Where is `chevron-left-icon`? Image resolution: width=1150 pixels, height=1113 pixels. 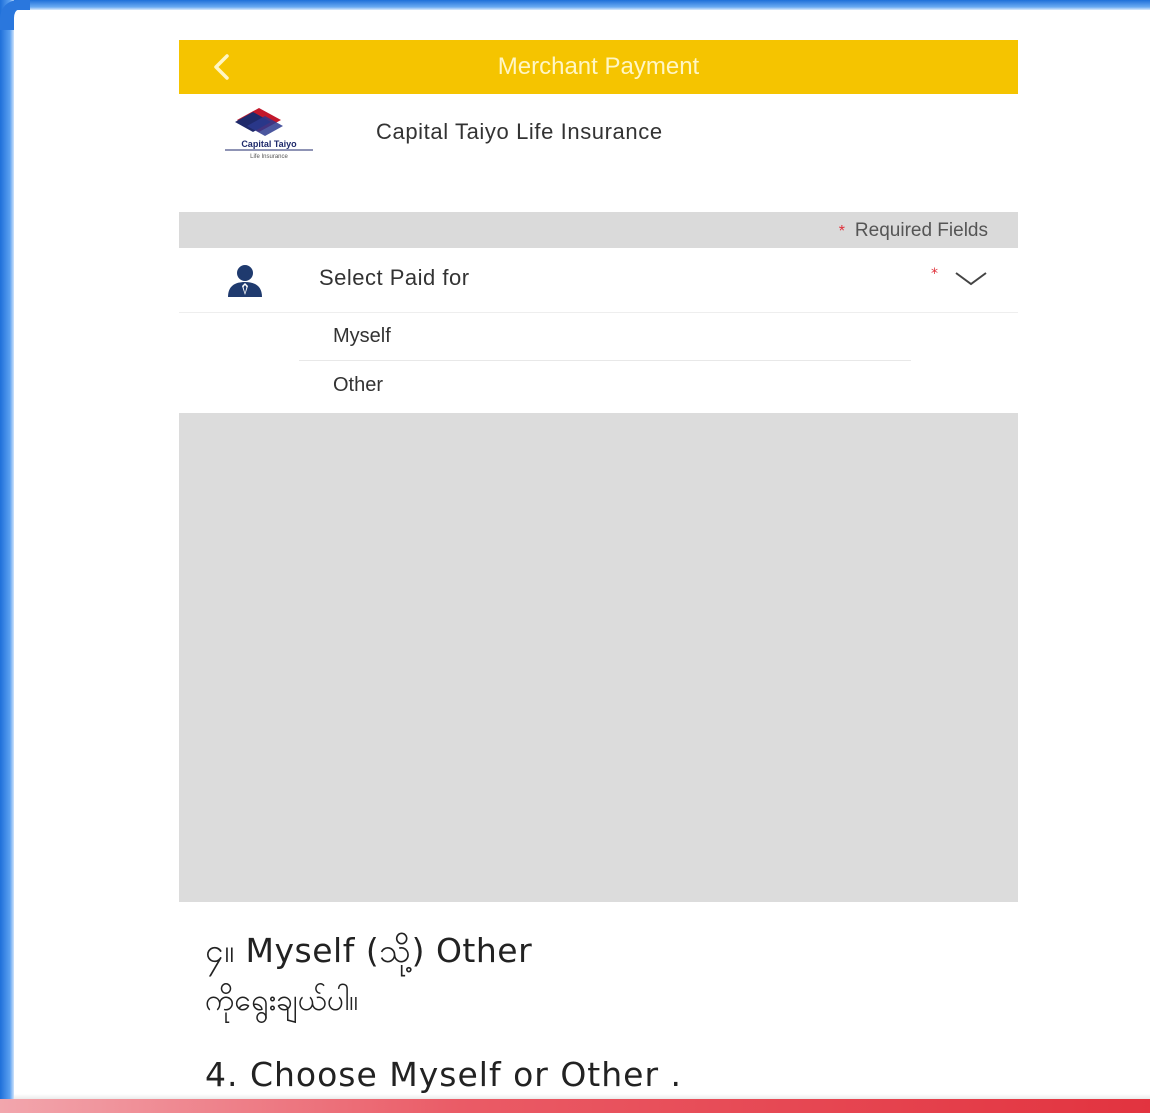 chevron-left-icon is located at coordinates (221, 67).